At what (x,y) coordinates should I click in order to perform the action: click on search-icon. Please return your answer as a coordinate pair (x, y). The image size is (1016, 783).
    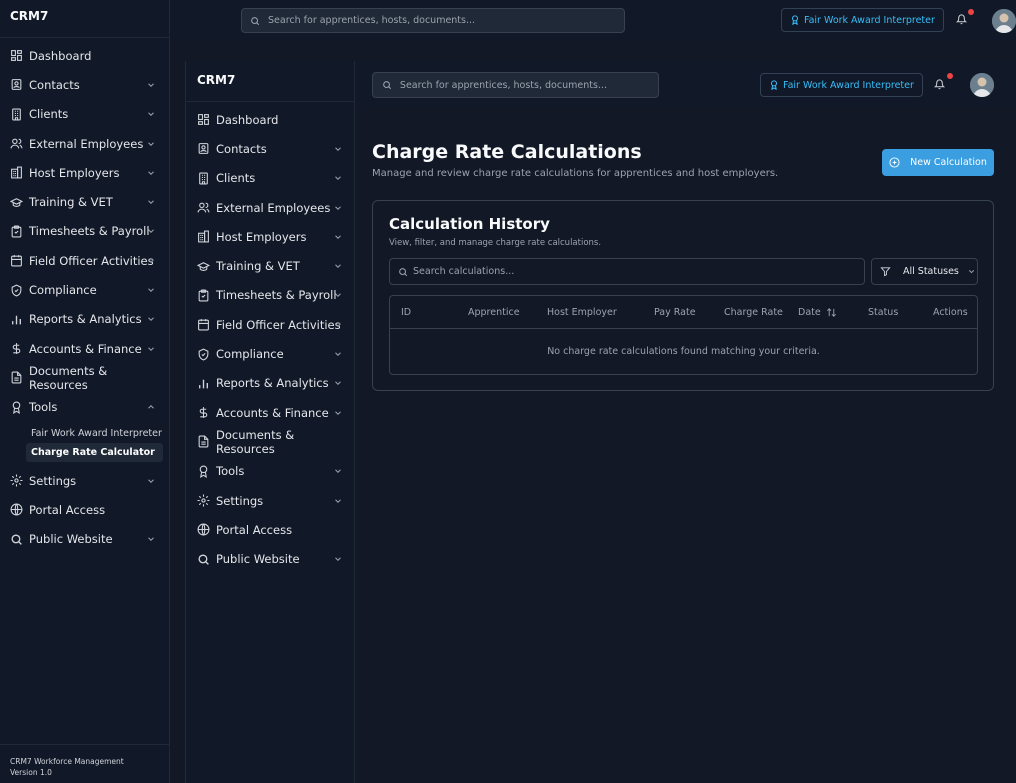
    Looking at the image, I should click on (403, 272).